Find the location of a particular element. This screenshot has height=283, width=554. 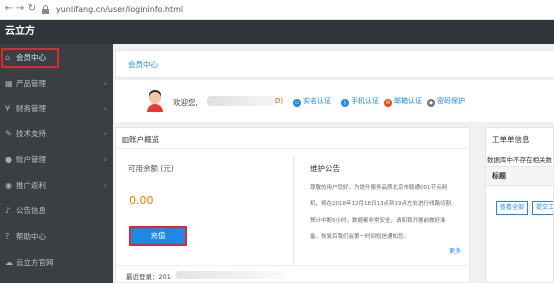

last-login-redacted is located at coordinates (231, 275).